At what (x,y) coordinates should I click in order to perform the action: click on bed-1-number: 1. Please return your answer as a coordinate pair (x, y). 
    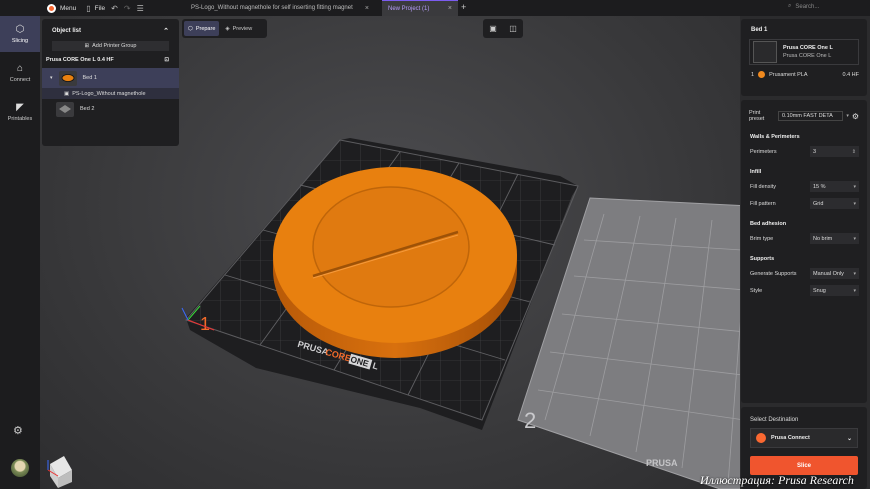
    Looking at the image, I should click on (205, 324).